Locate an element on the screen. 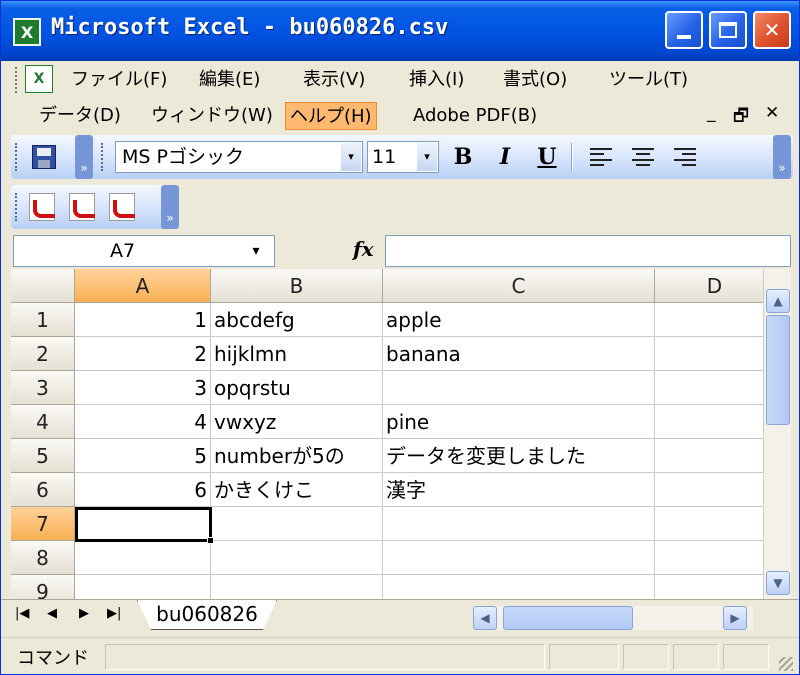  cell-b-row-4: vwxyz is located at coordinates (297, 422).